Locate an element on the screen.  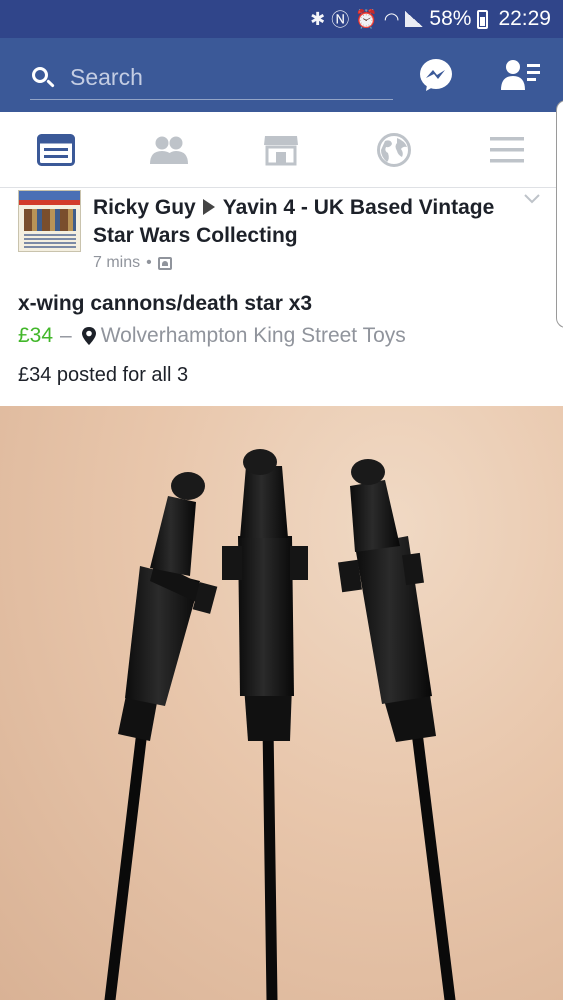
nav-tabs is located at coordinates (281, 150).